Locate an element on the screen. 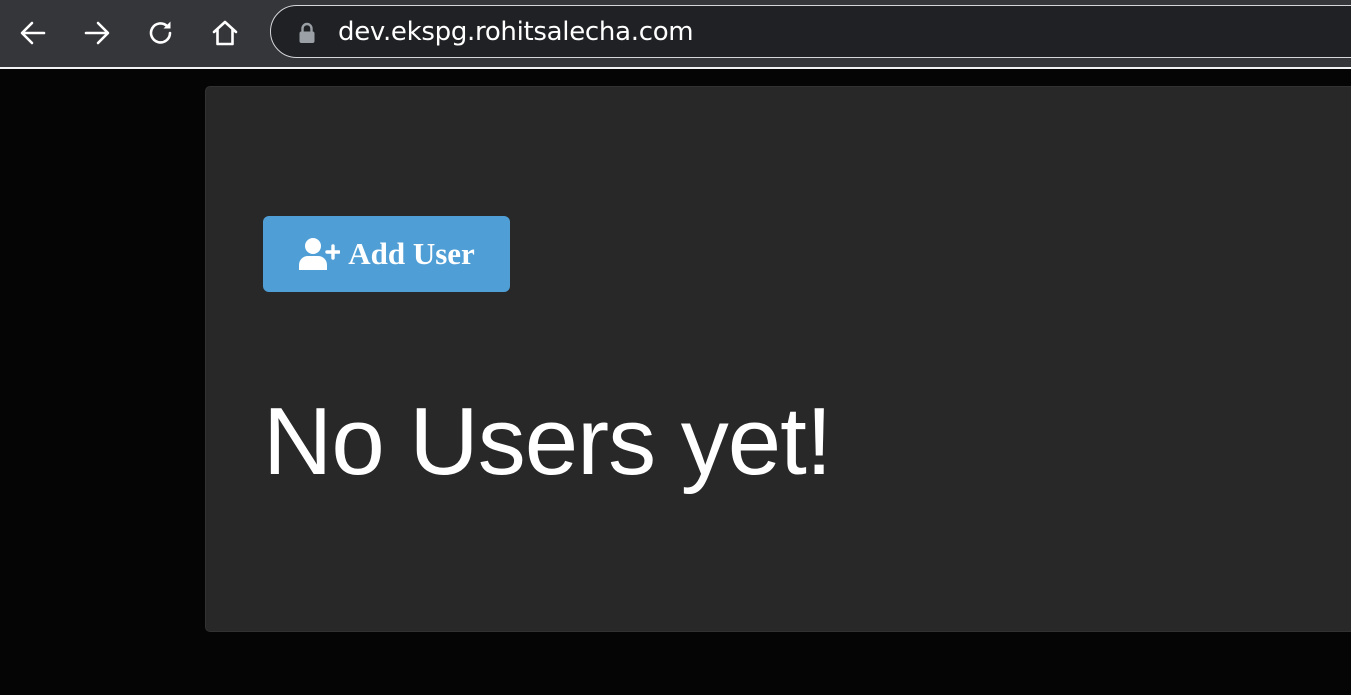 This screenshot has height=695, width=1351. home-icon is located at coordinates (225, 33).